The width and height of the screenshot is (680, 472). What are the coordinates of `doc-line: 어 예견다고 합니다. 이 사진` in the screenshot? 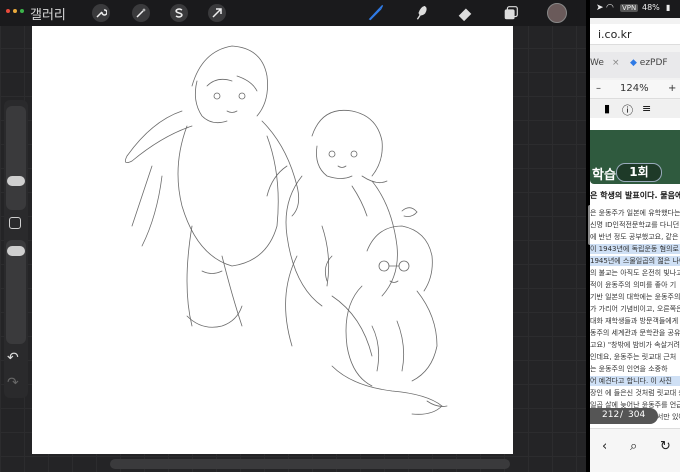 It's located at (635, 381).